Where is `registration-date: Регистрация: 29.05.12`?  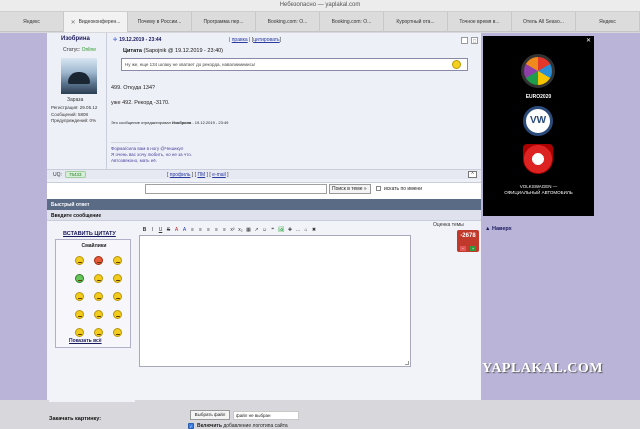
registration-date: Регистрация: 29.05.12 is located at coordinates (74, 107).